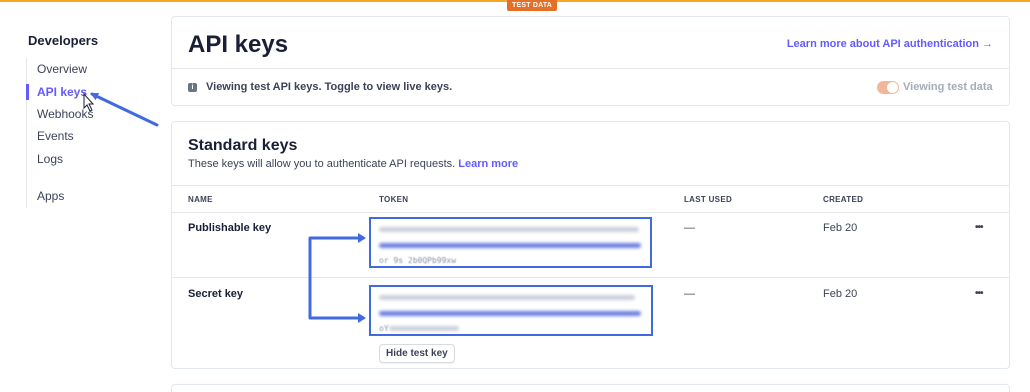  I want to click on test-data-badge: TEST DATA, so click(532, 5).